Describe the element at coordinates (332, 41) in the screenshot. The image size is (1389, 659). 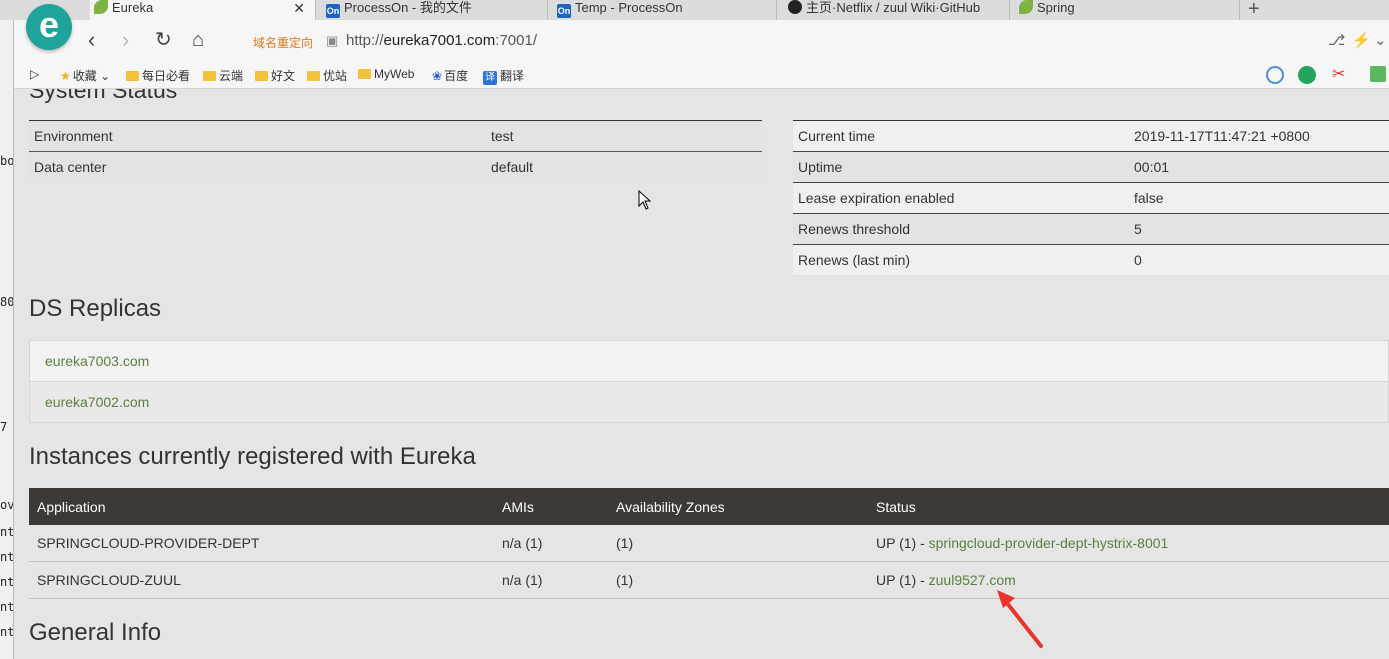
I see `site-info-icon: ▣` at that location.